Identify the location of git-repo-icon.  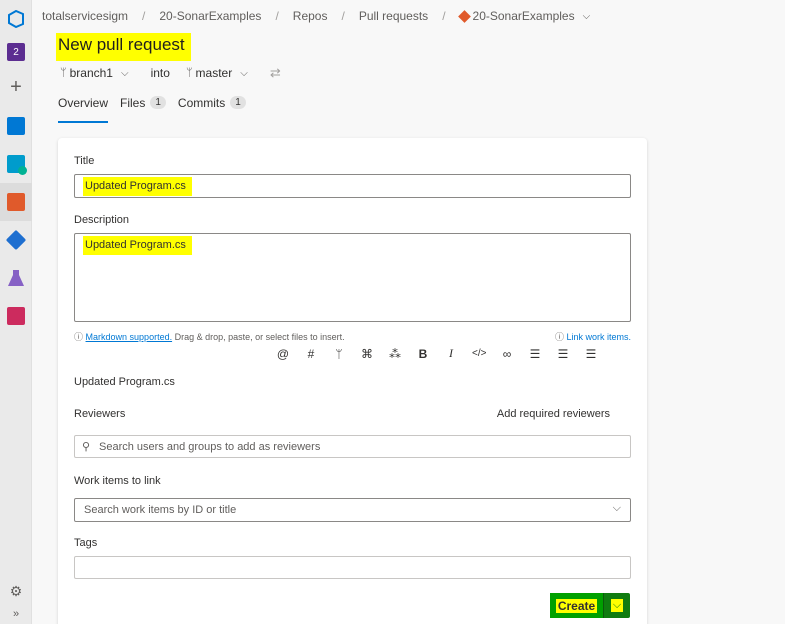
(464, 16).